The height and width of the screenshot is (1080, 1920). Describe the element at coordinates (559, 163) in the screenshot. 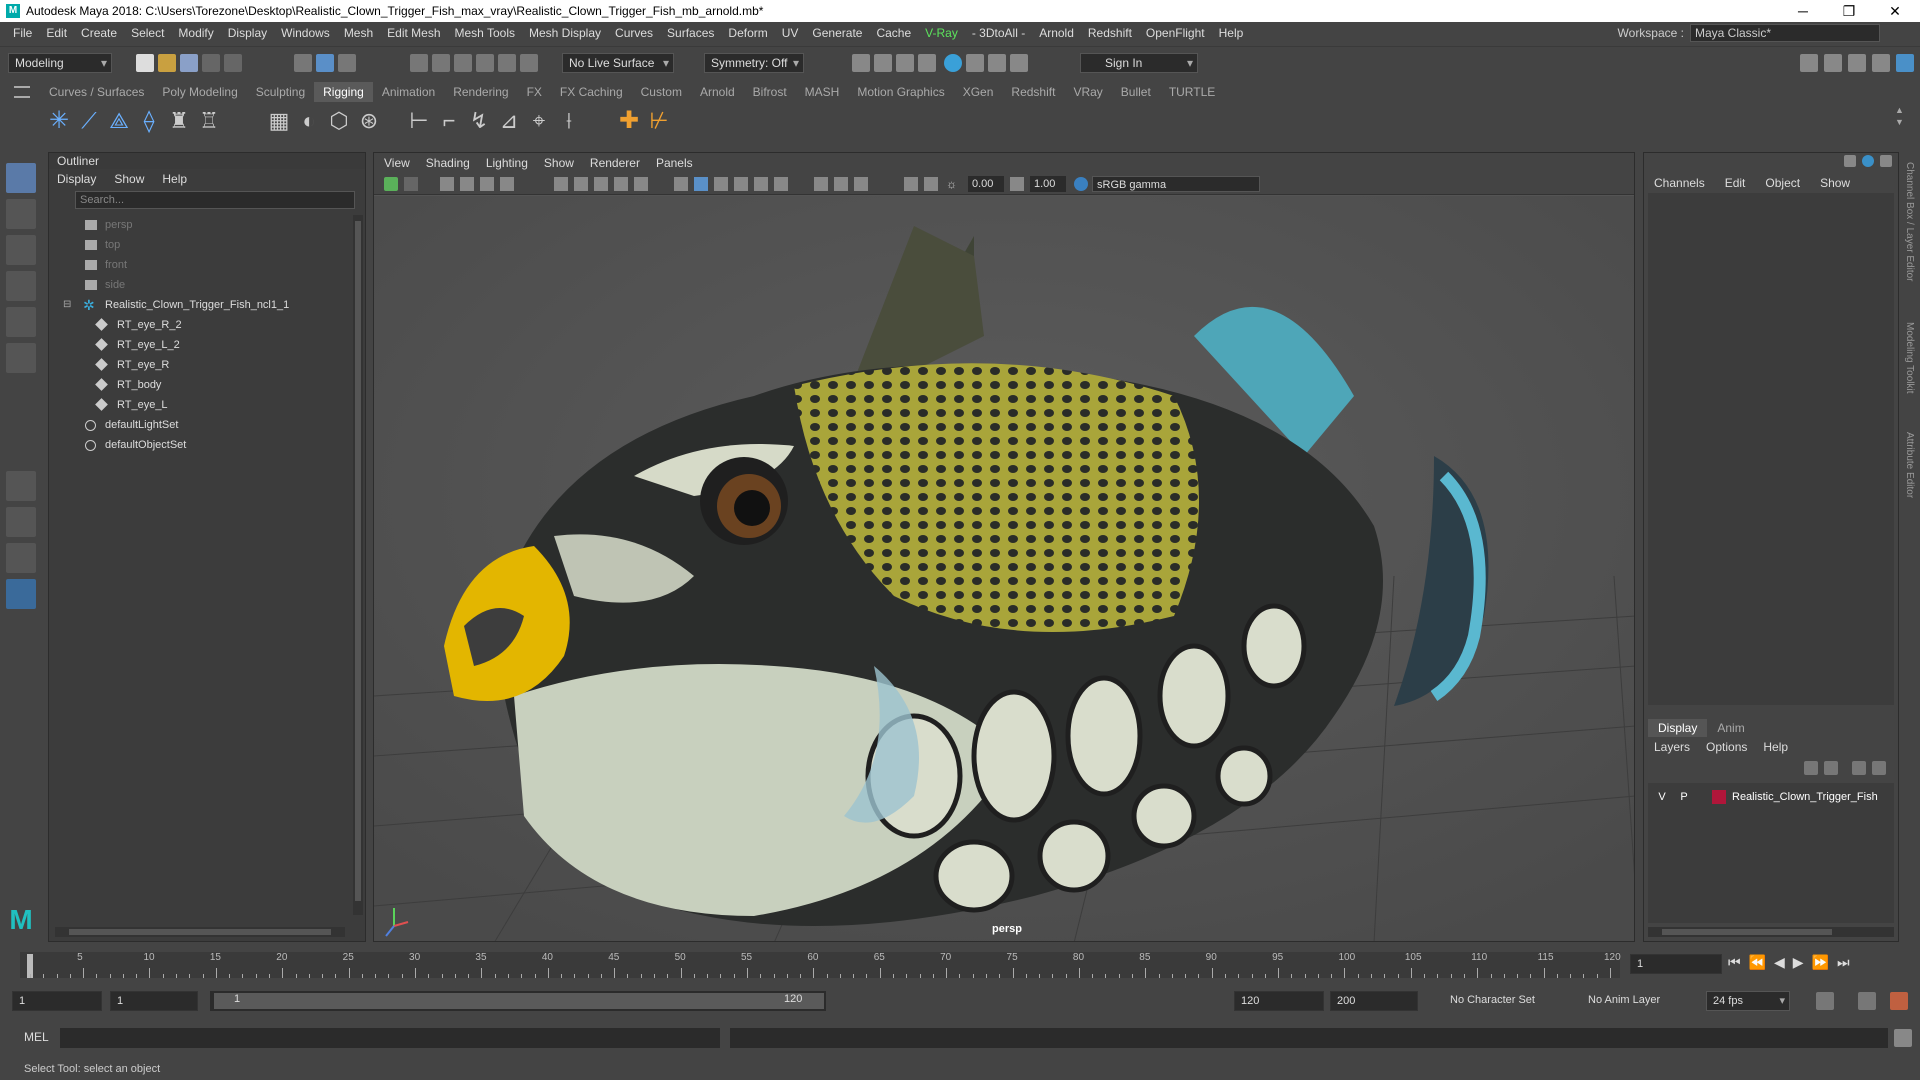

I see `vp-menu-show: Show` at that location.